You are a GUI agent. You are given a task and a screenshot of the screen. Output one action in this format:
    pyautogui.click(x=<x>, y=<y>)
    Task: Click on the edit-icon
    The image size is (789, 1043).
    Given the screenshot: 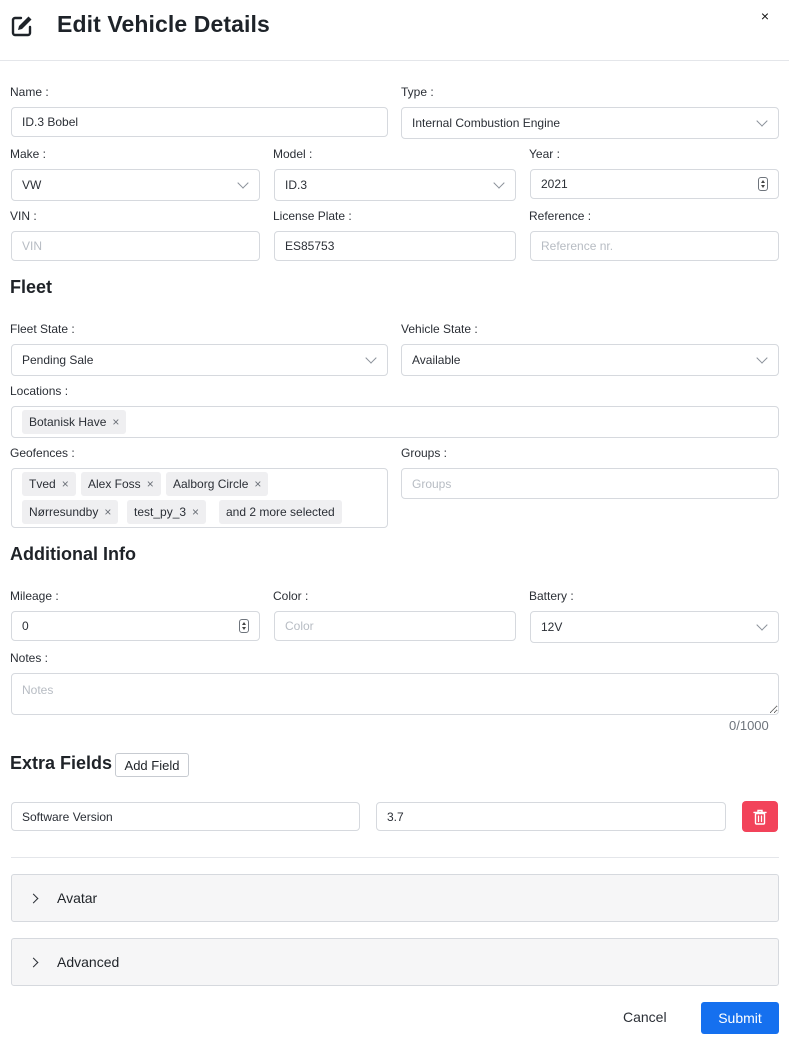 What is the action you would take?
    pyautogui.click(x=21, y=26)
    